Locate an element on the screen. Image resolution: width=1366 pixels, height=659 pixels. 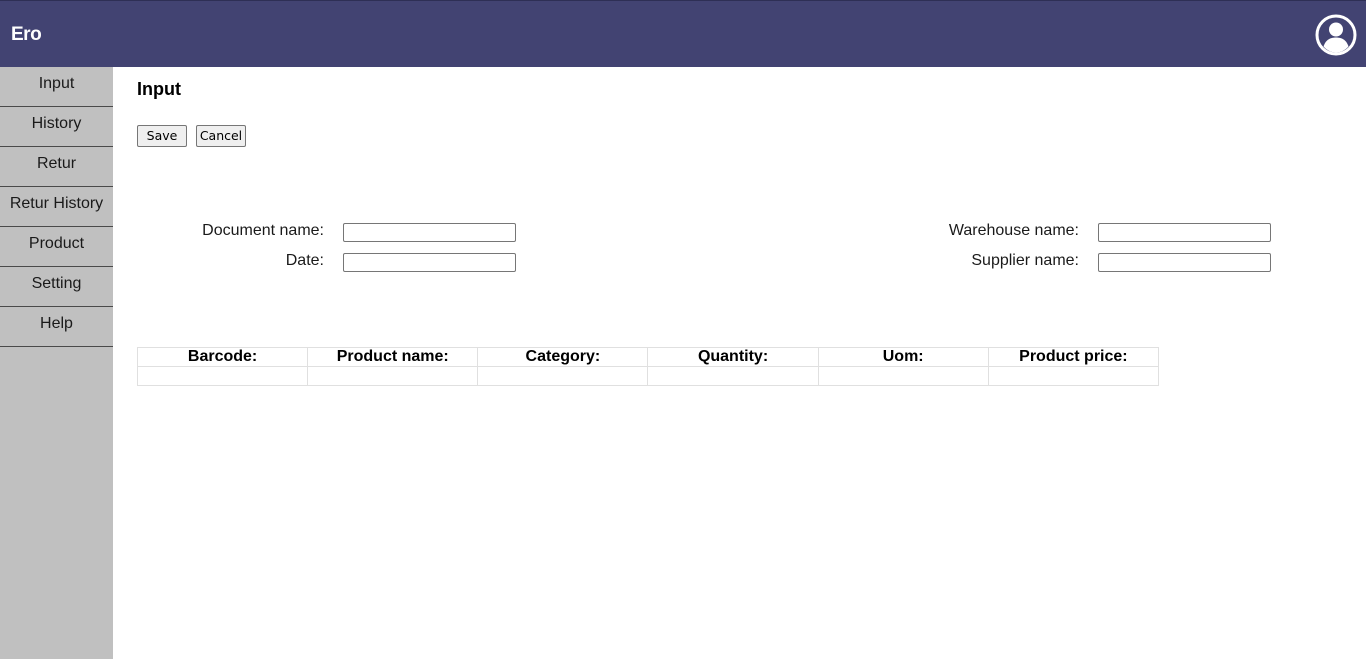
warehouse-name-label: Warehouse name: is located at coordinates (1013, 230).